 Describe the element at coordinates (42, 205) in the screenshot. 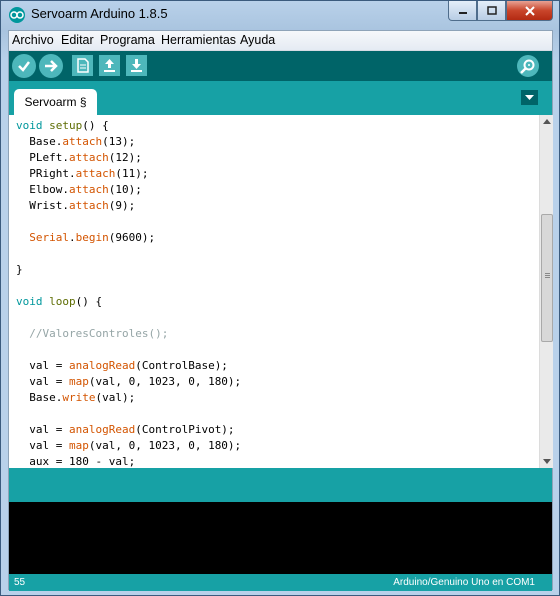

I see `code-token: Wrist.` at that location.